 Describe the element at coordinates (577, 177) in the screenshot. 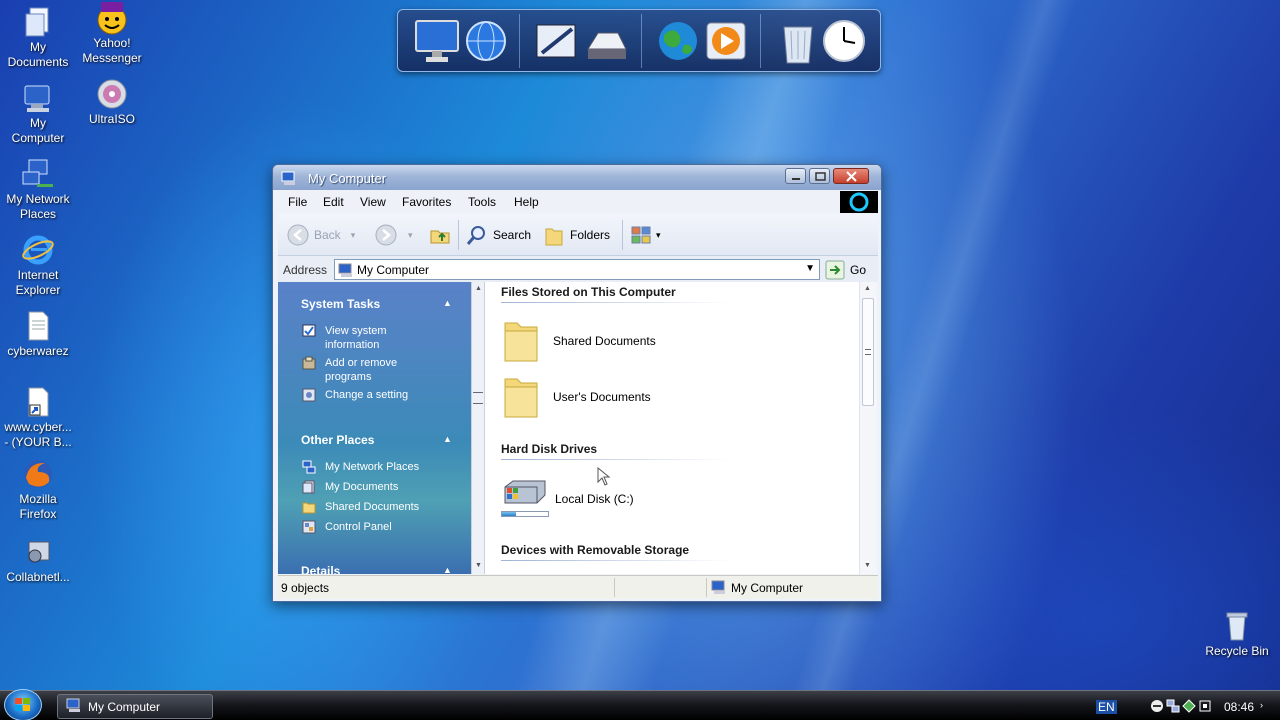

I see `title-bar: My Computer` at that location.